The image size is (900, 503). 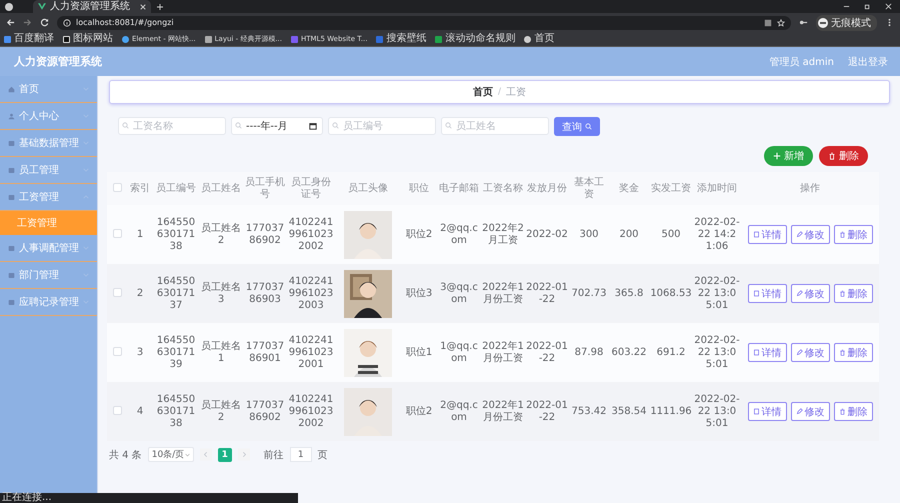 I want to click on filter-field: 工资名称, so click(x=172, y=126).